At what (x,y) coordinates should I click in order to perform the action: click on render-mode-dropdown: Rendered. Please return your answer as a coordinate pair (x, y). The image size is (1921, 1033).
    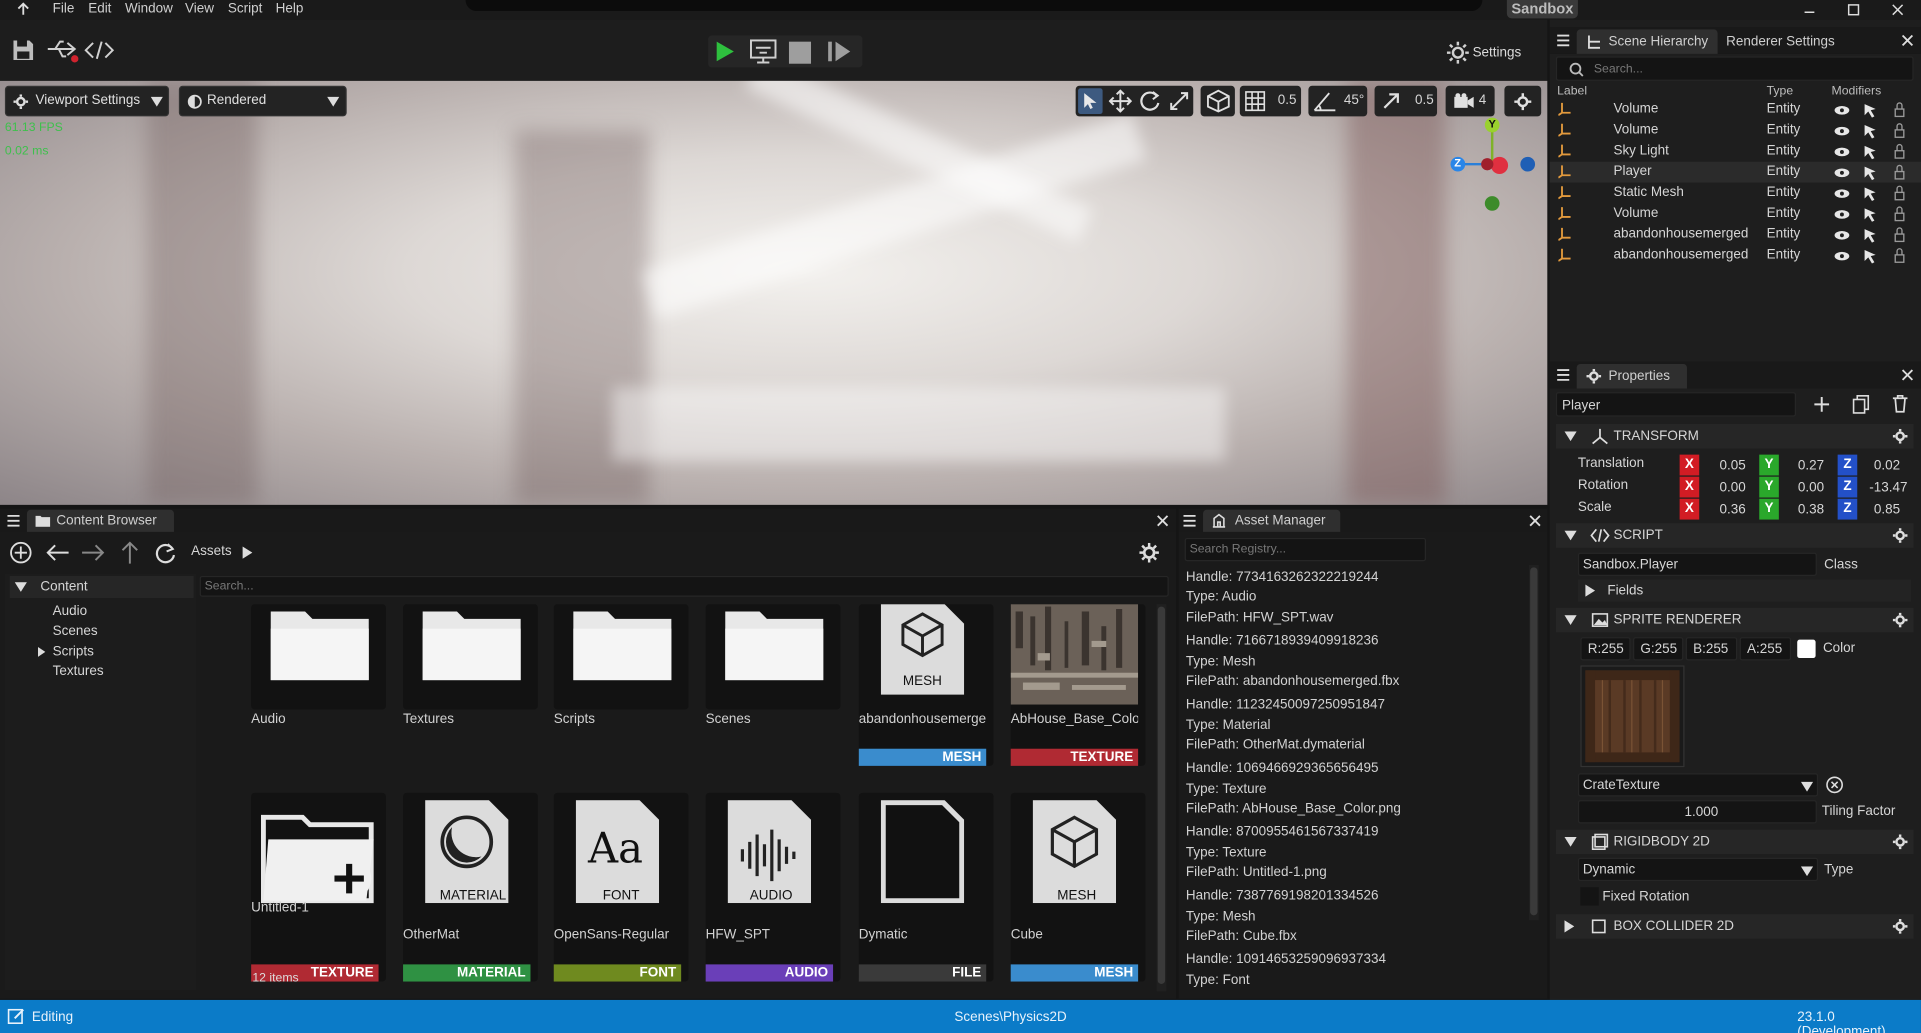
    Looking at the image, I should click on (262, 101).